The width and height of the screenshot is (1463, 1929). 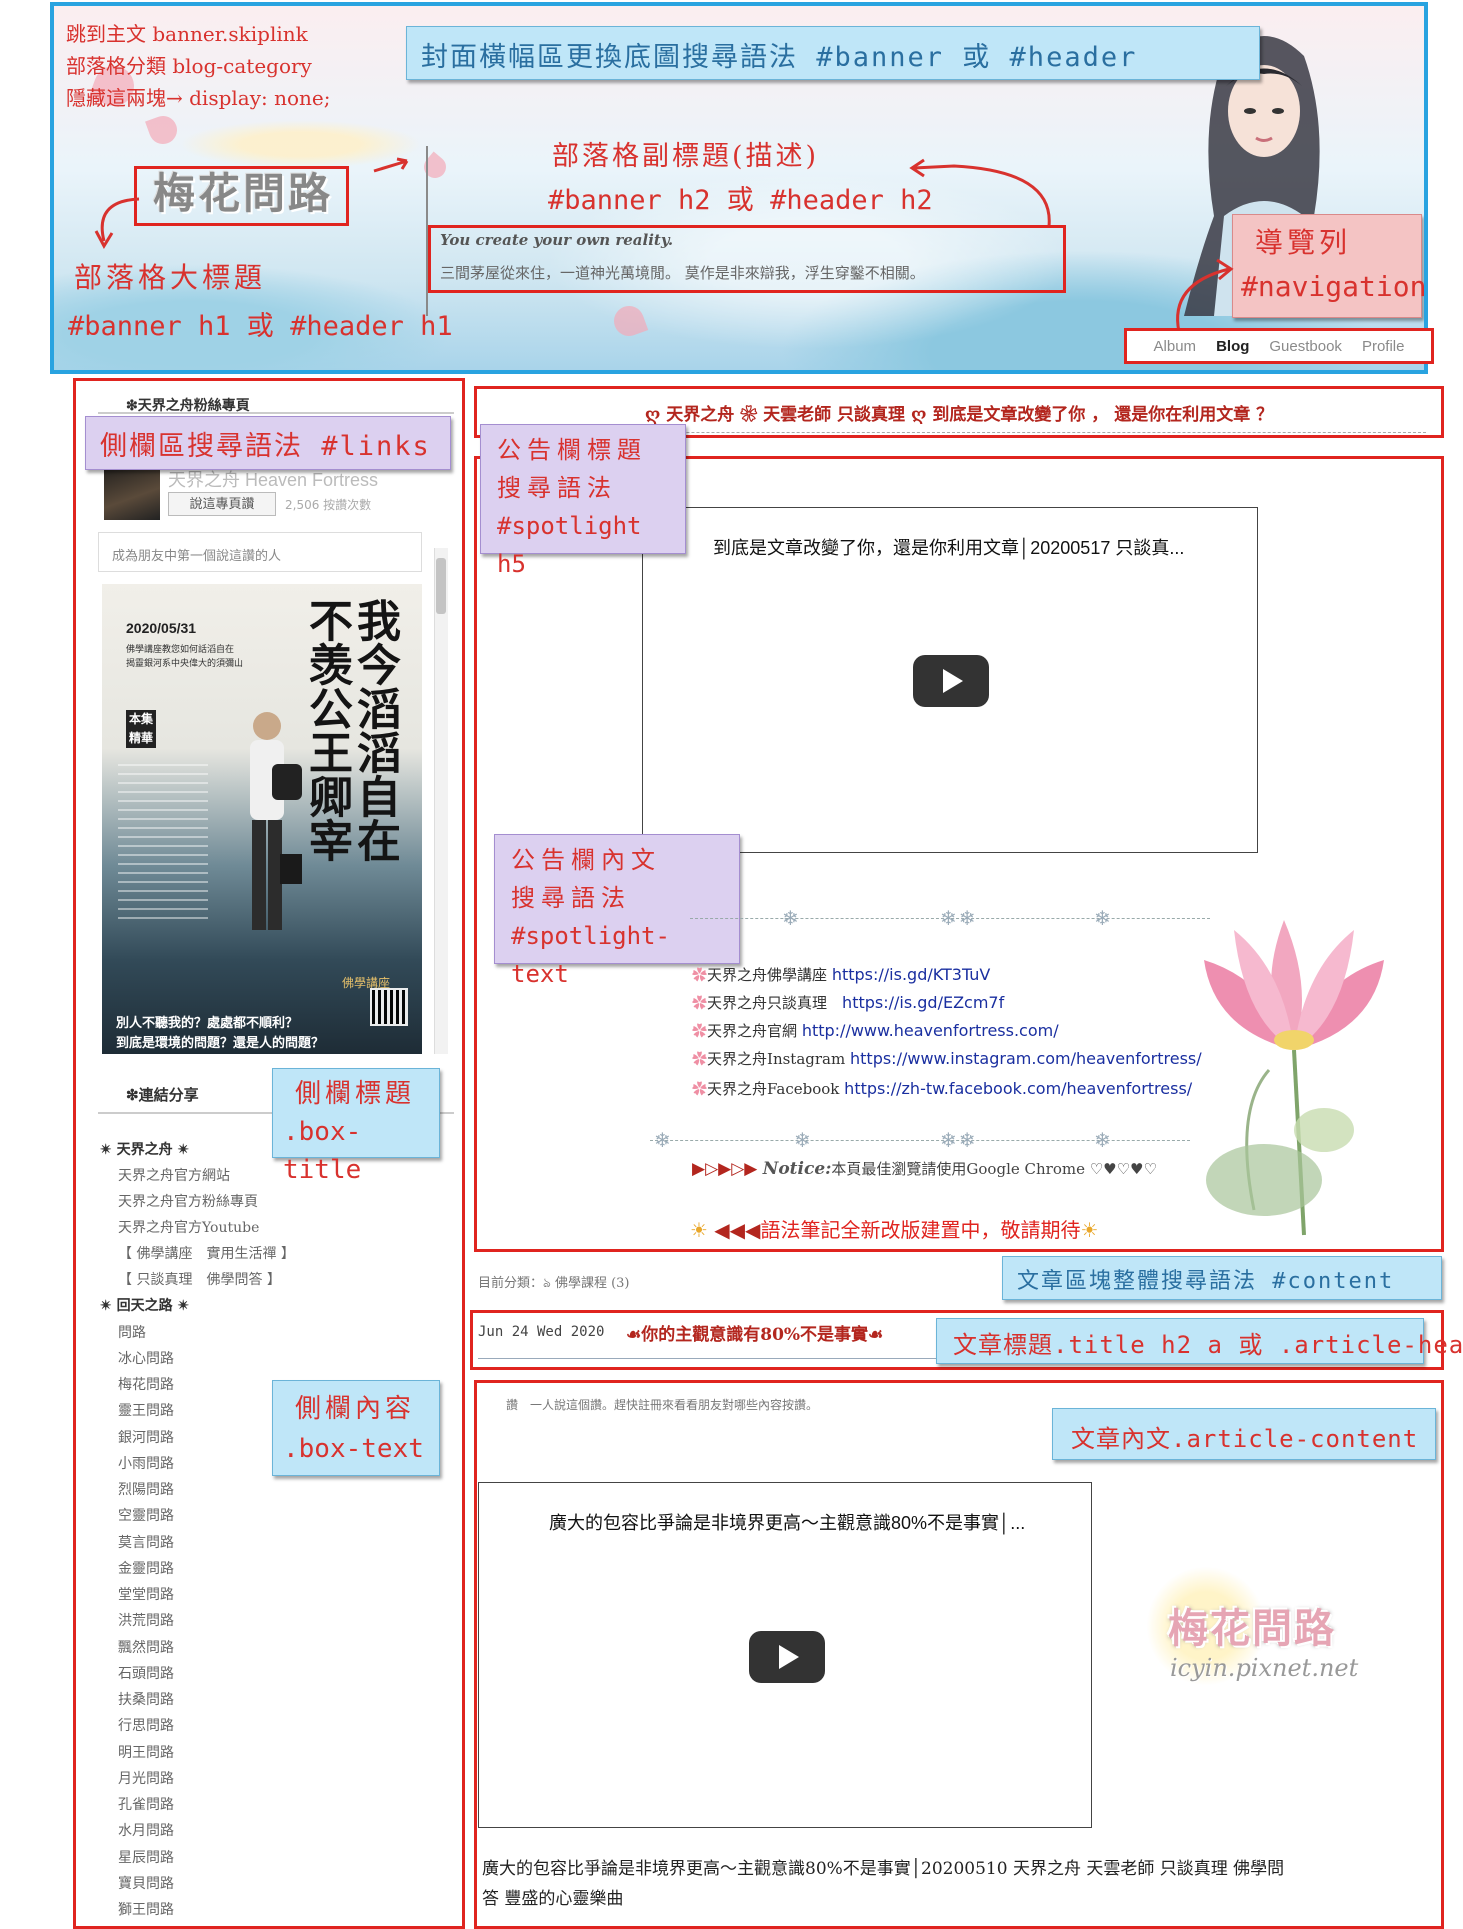 I want to click on watermark-title: 梅花問路, so click(x=1252, y=1628).